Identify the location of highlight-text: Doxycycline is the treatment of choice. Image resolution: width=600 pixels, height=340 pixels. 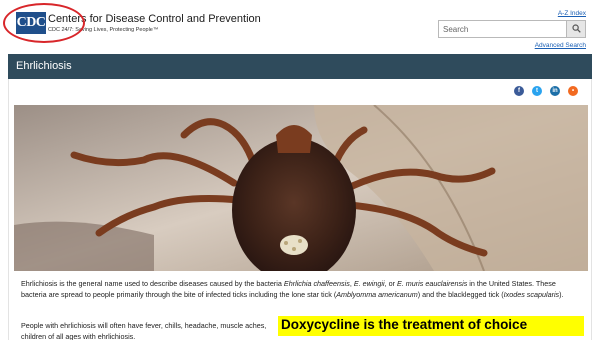
(404, 324).